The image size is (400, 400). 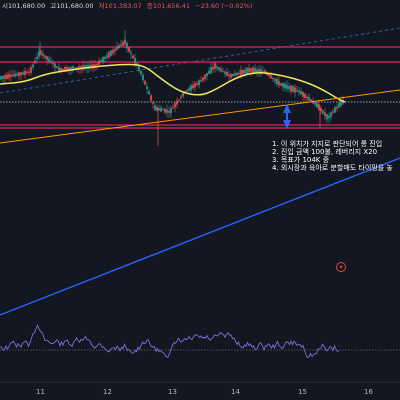 I want to click on ohlc-change-value: −23.60 (−0.02%), so click(x=223, y=6).